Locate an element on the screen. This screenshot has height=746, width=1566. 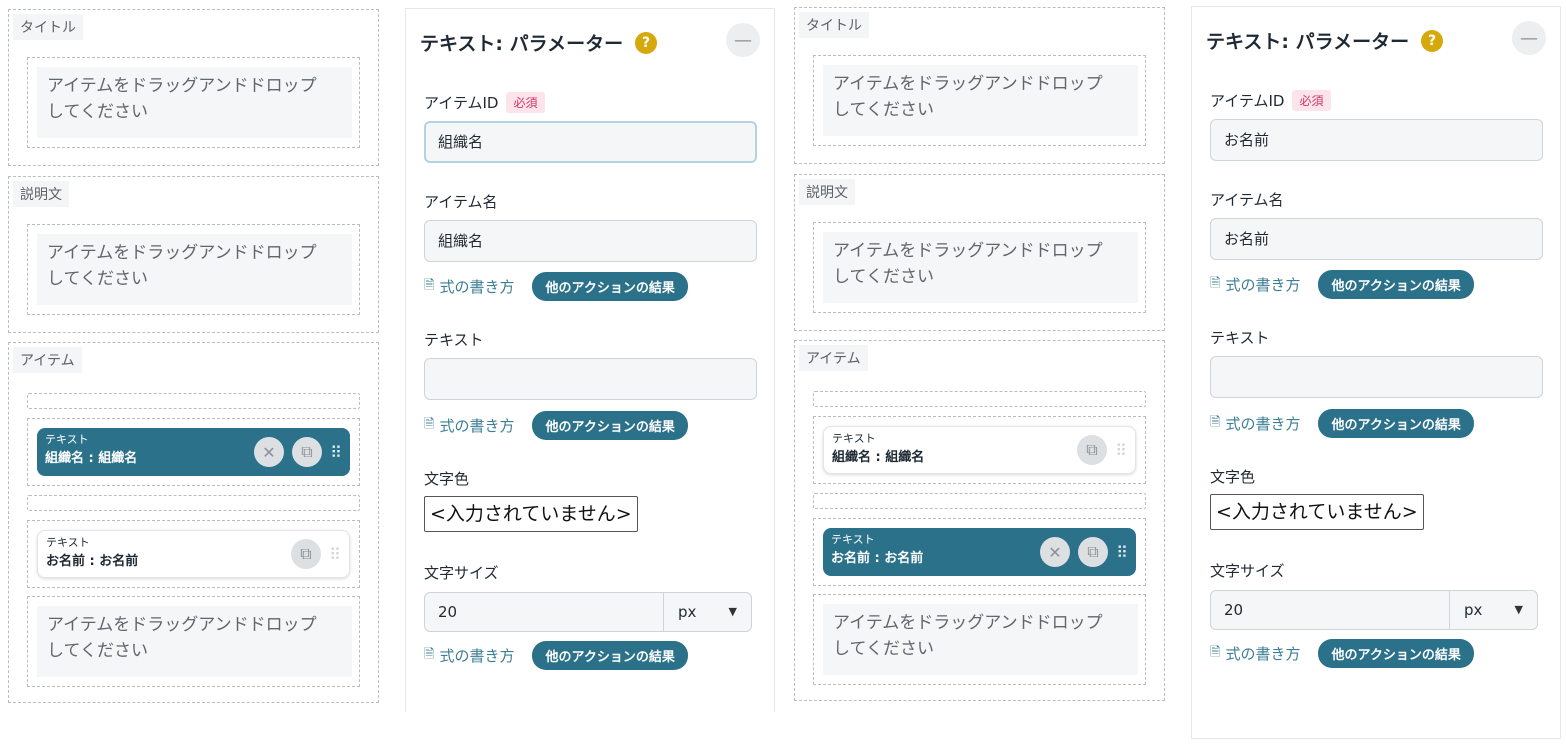
text-label: テキスト is located at coordinates (1240, 338).